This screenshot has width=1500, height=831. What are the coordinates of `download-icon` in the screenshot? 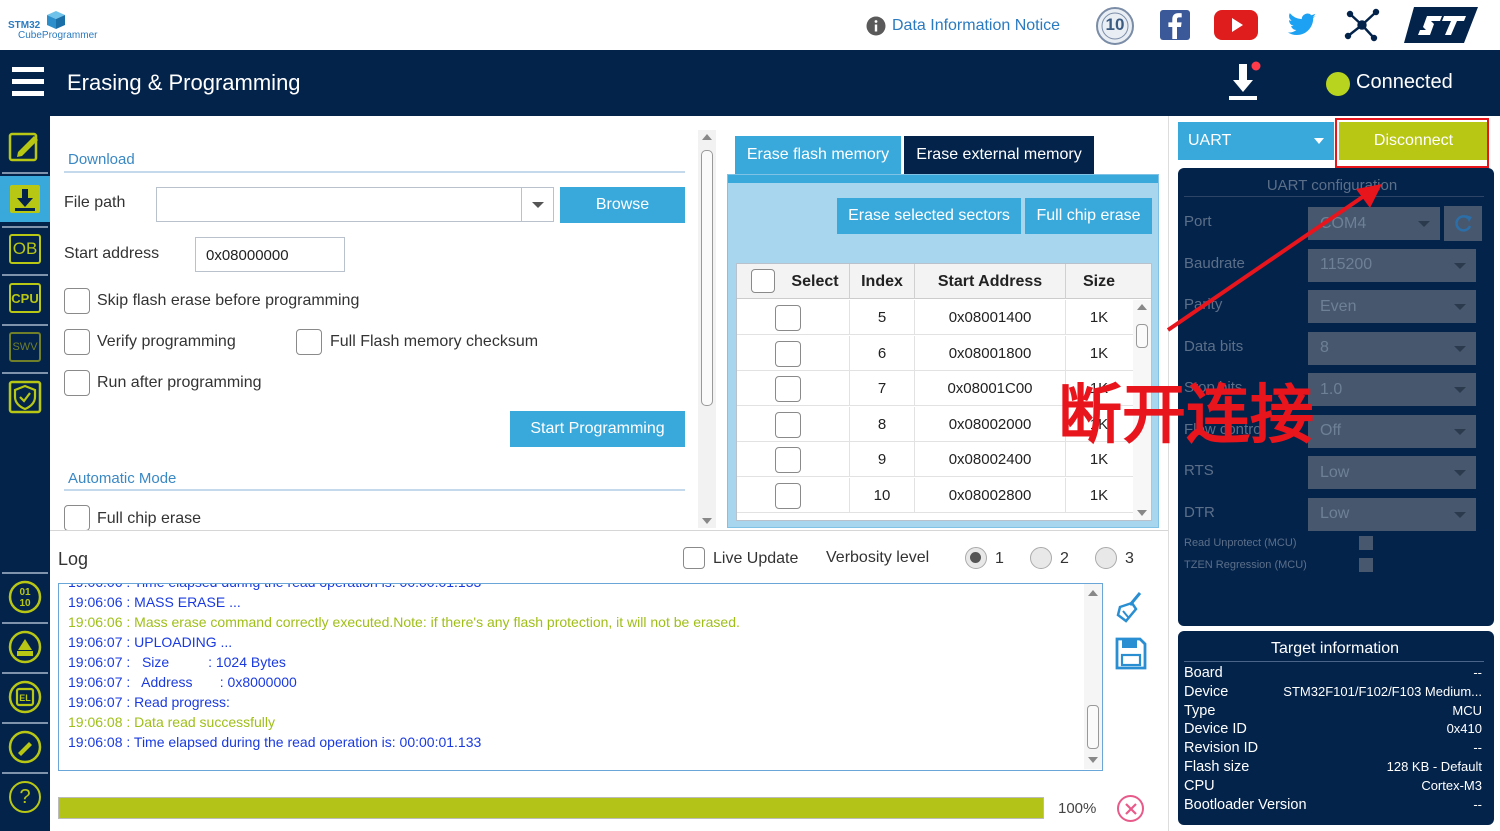 It's located at (25, 199).